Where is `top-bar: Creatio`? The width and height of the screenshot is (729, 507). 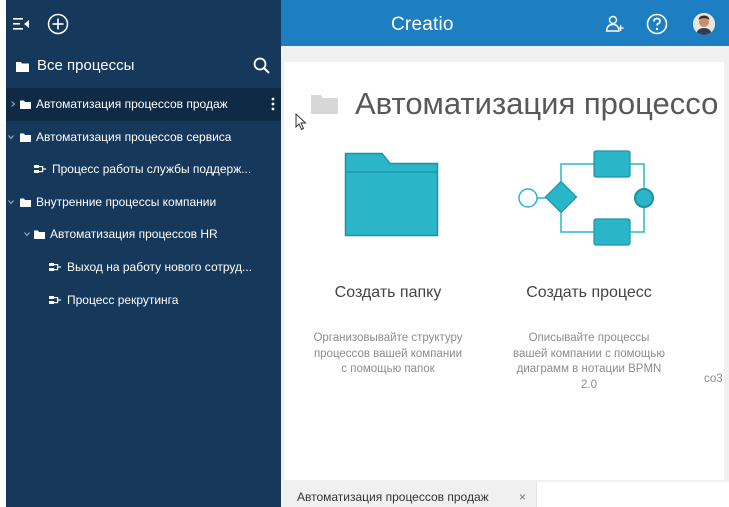
top-bar: Creatio is located at coordinates (505, 23).